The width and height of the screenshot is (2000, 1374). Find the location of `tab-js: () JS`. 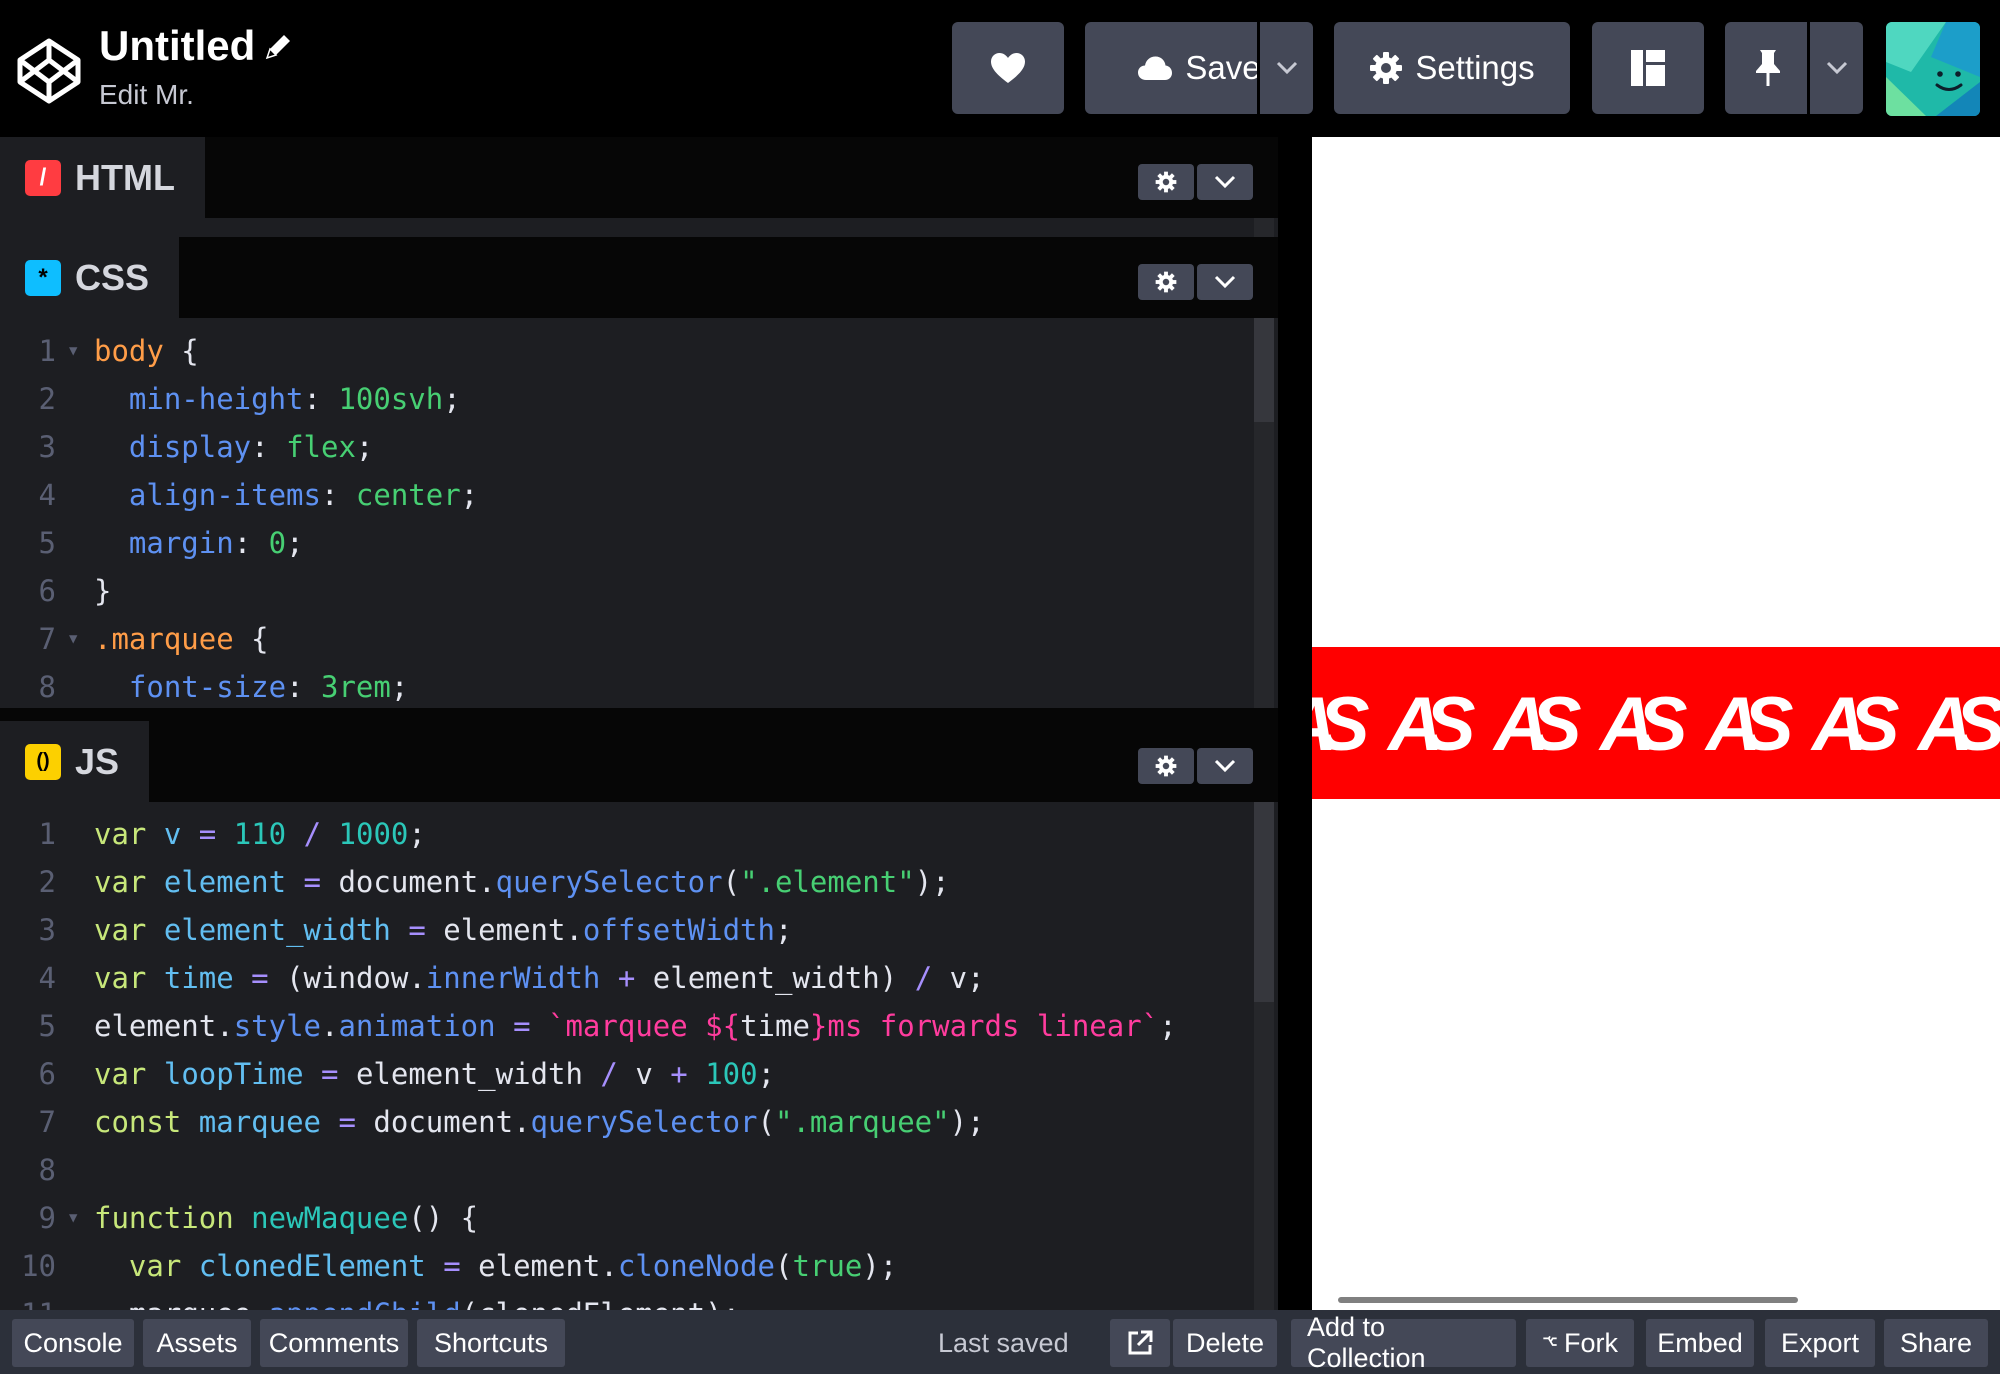

tab-js: () JS is located at coordinates (75, 761).